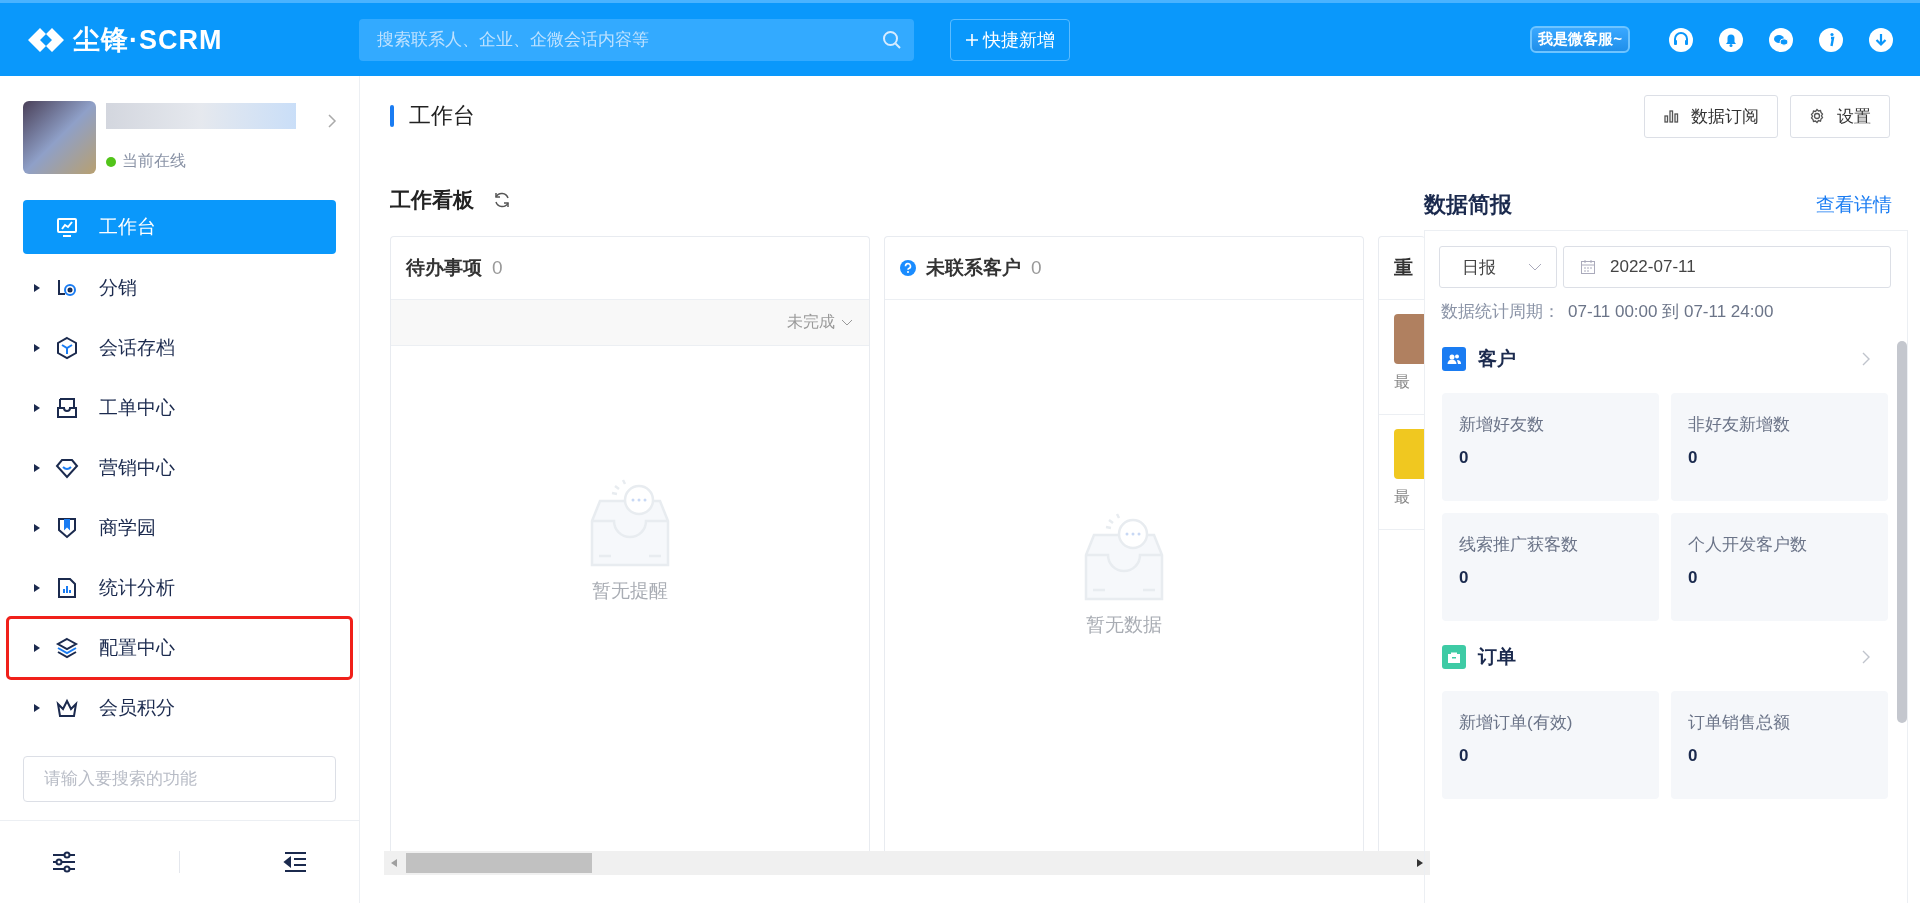 This screenshot has height=903, width=1920. Describe the element at coordinates (64, 862) in the screenshot. I see `sliders-icon` at that location.